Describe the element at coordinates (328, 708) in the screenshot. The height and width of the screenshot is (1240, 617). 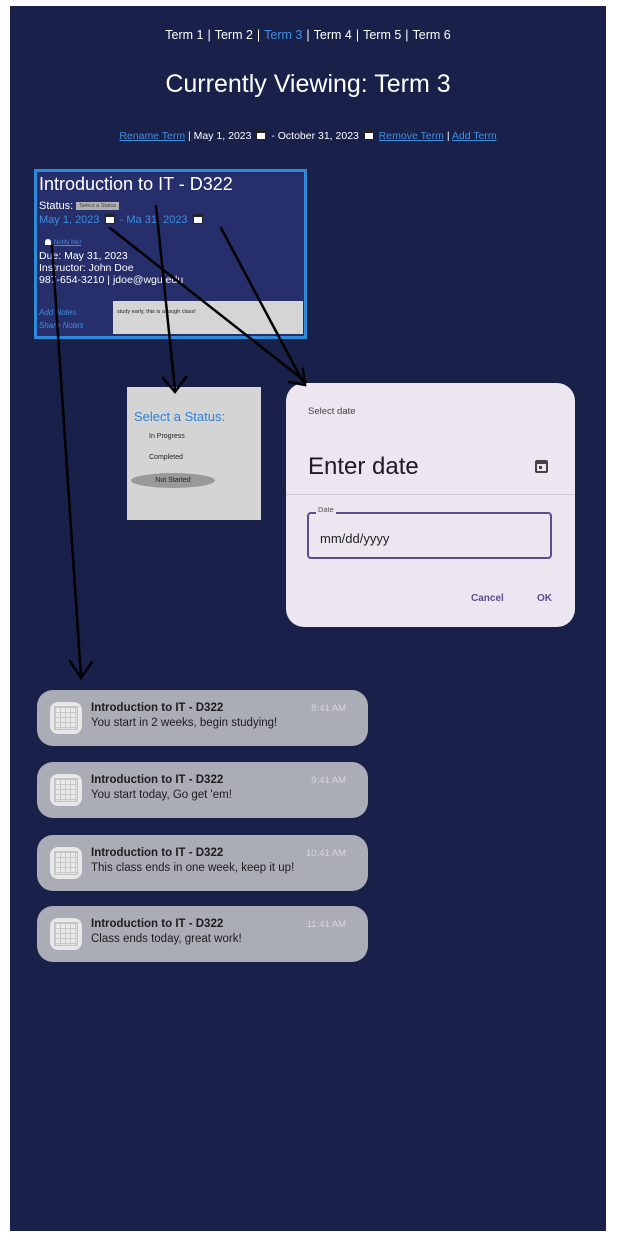
I see `notification-time: 8:41 AM` at that location.